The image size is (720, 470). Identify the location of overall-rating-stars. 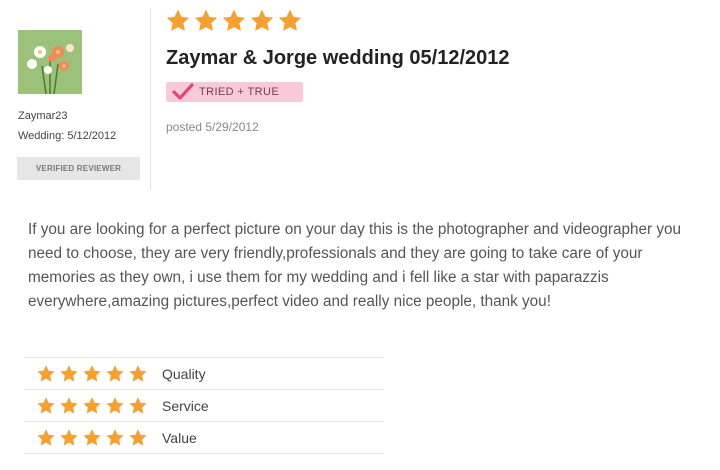
(234, 21).